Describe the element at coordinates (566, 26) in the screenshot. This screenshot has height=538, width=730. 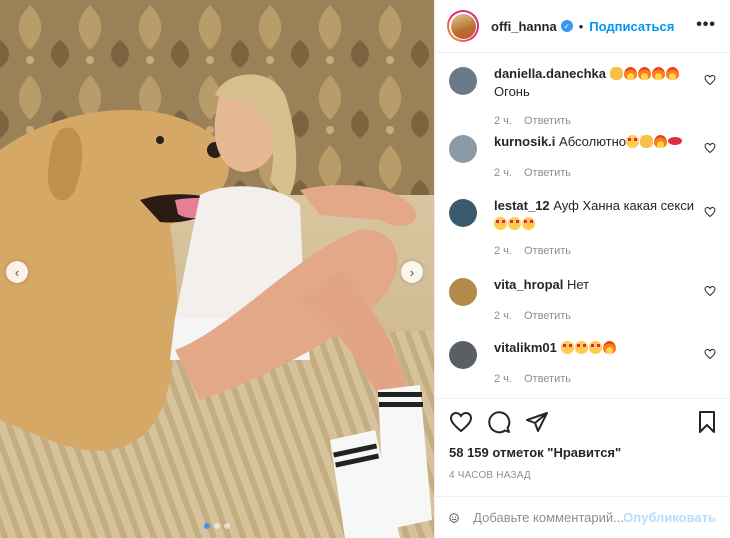
I see `verified-badge-icon: ✓` at that location.